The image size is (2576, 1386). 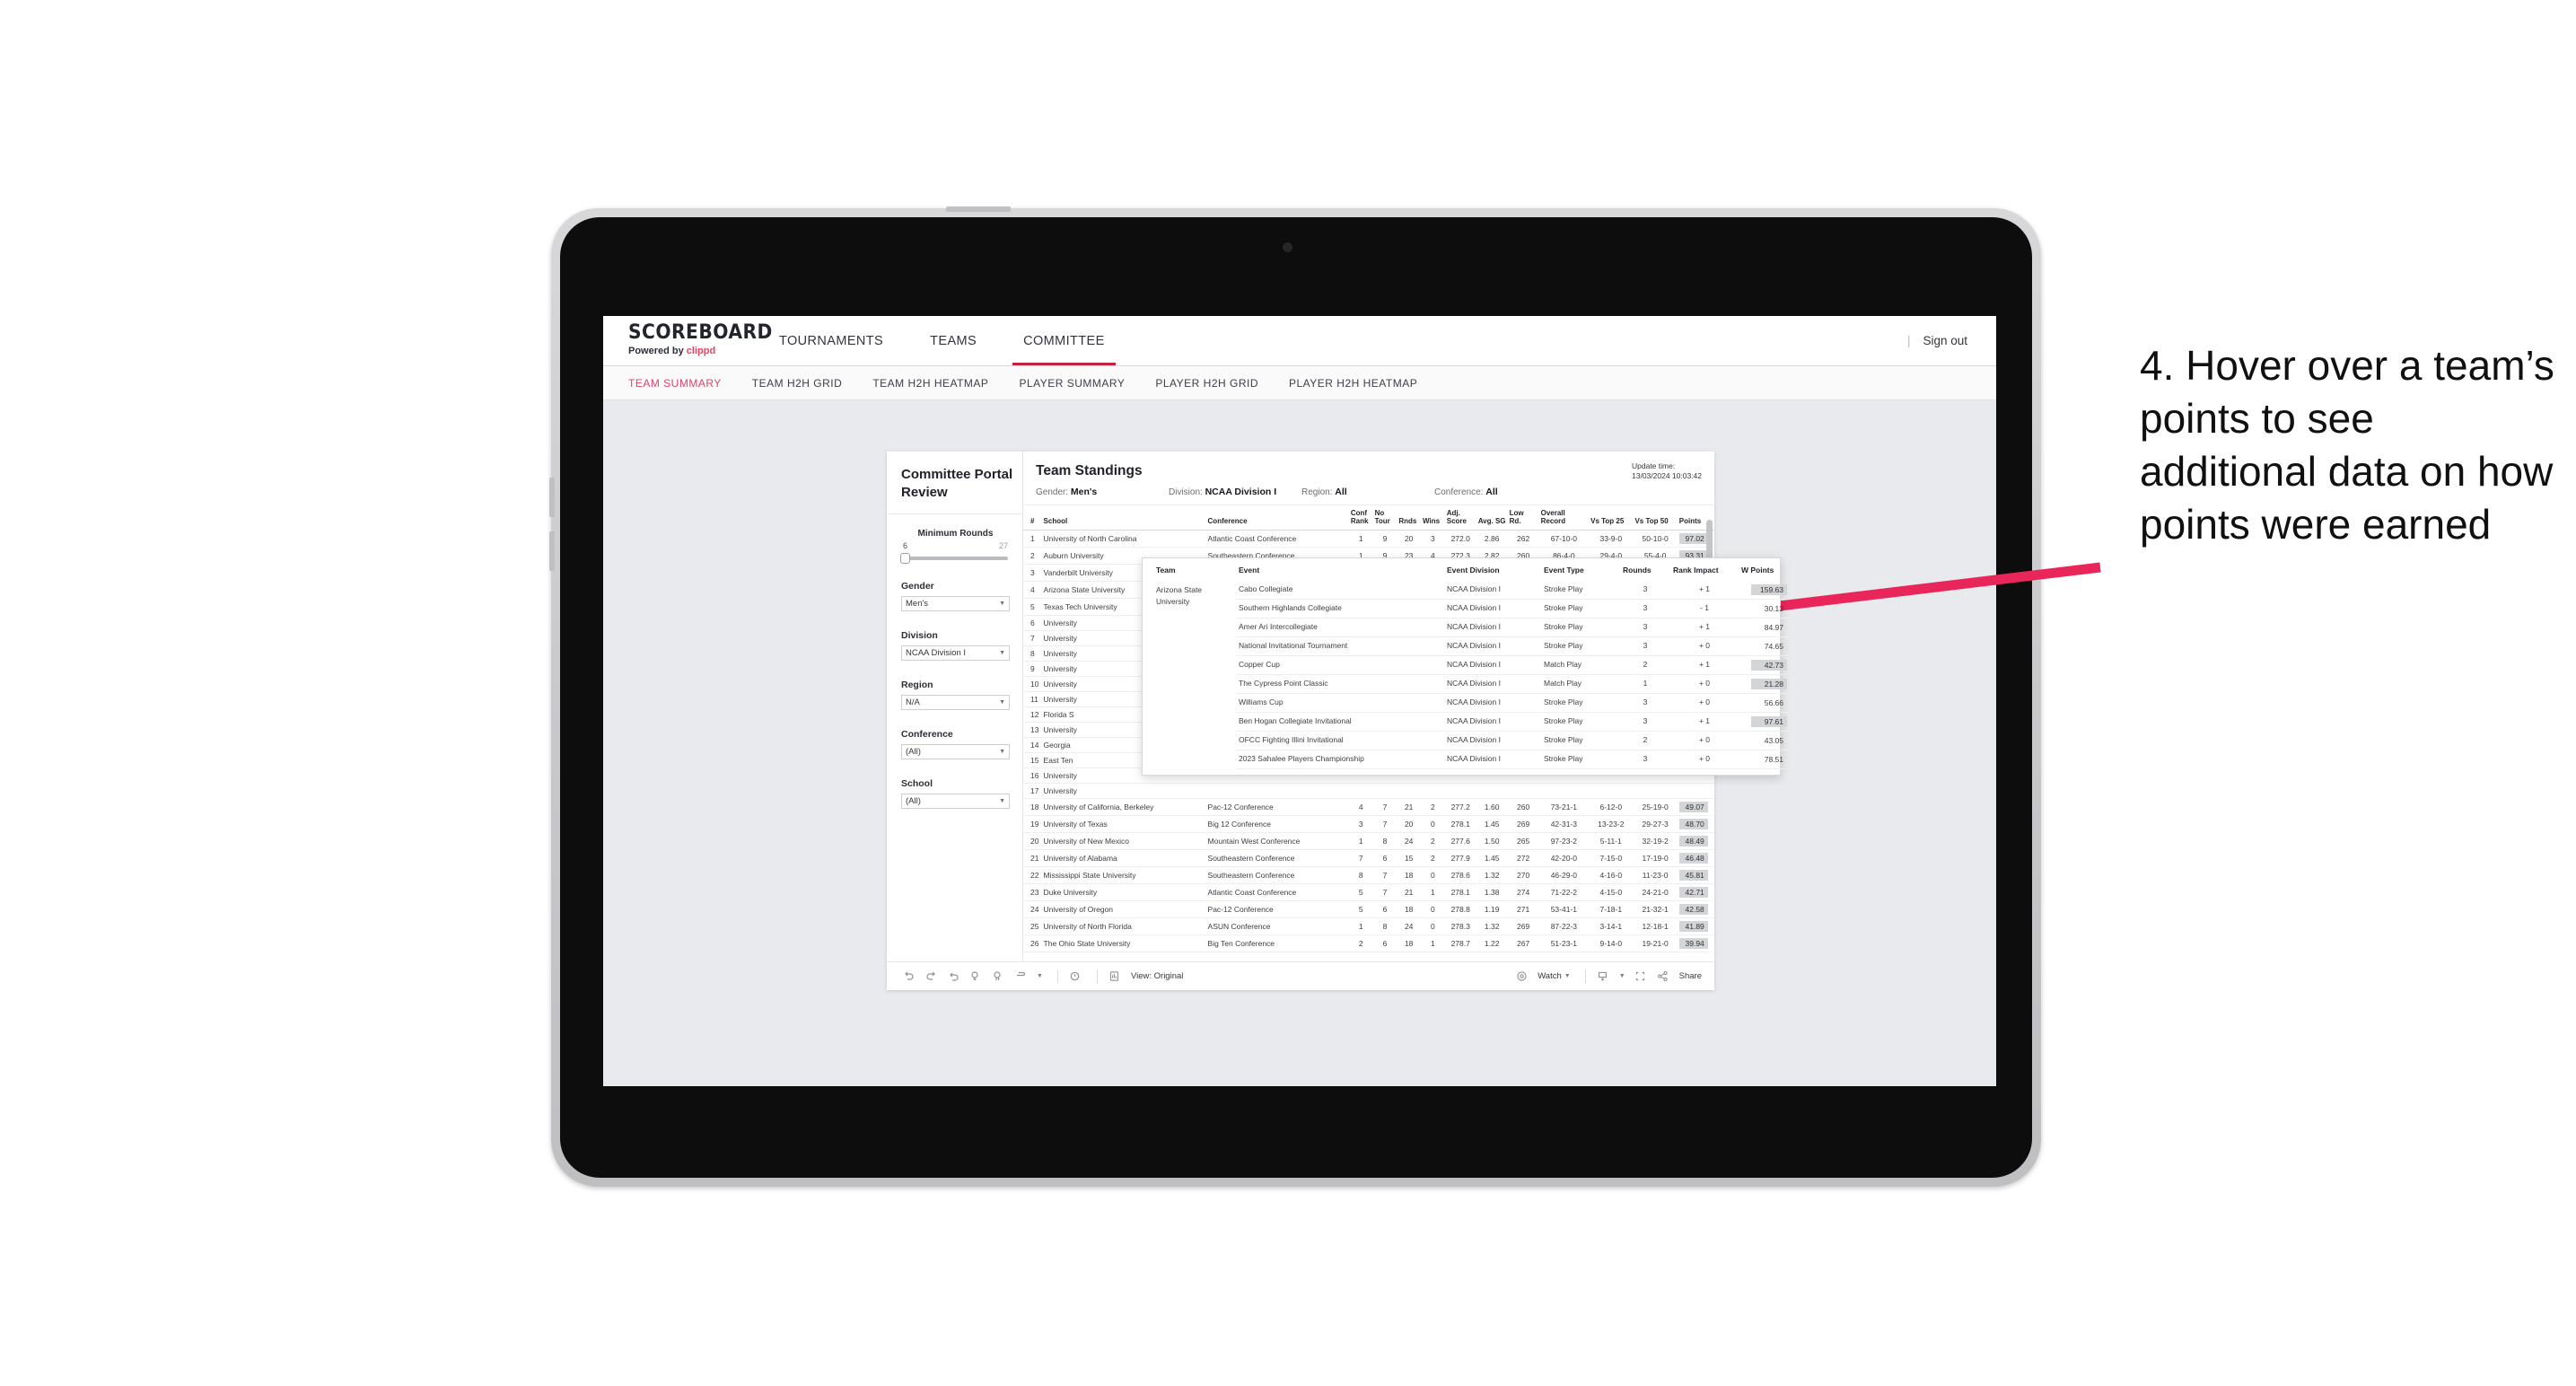 I want to click on standings-cell-points: 48.49, so click(x=1695, y=842).